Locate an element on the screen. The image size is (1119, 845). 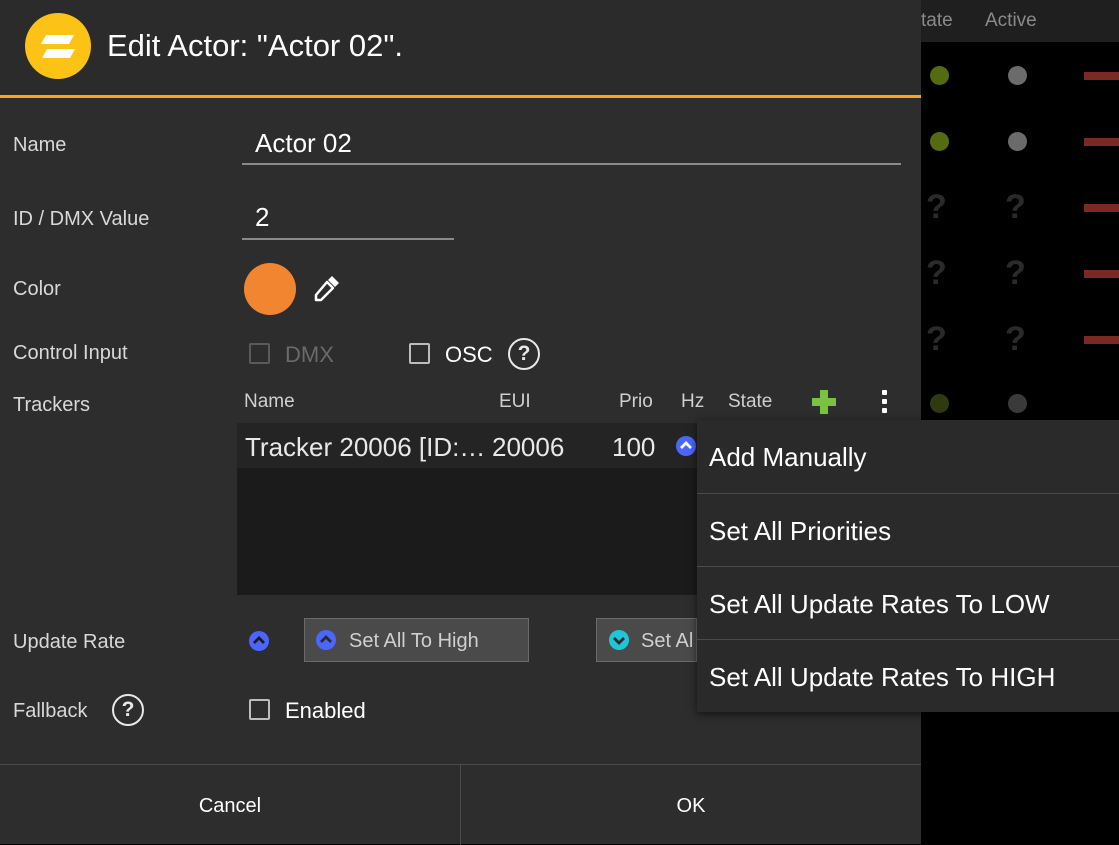
dialog-title: Edit Actor: "Actor 02". is located at coordinates (255, 45).